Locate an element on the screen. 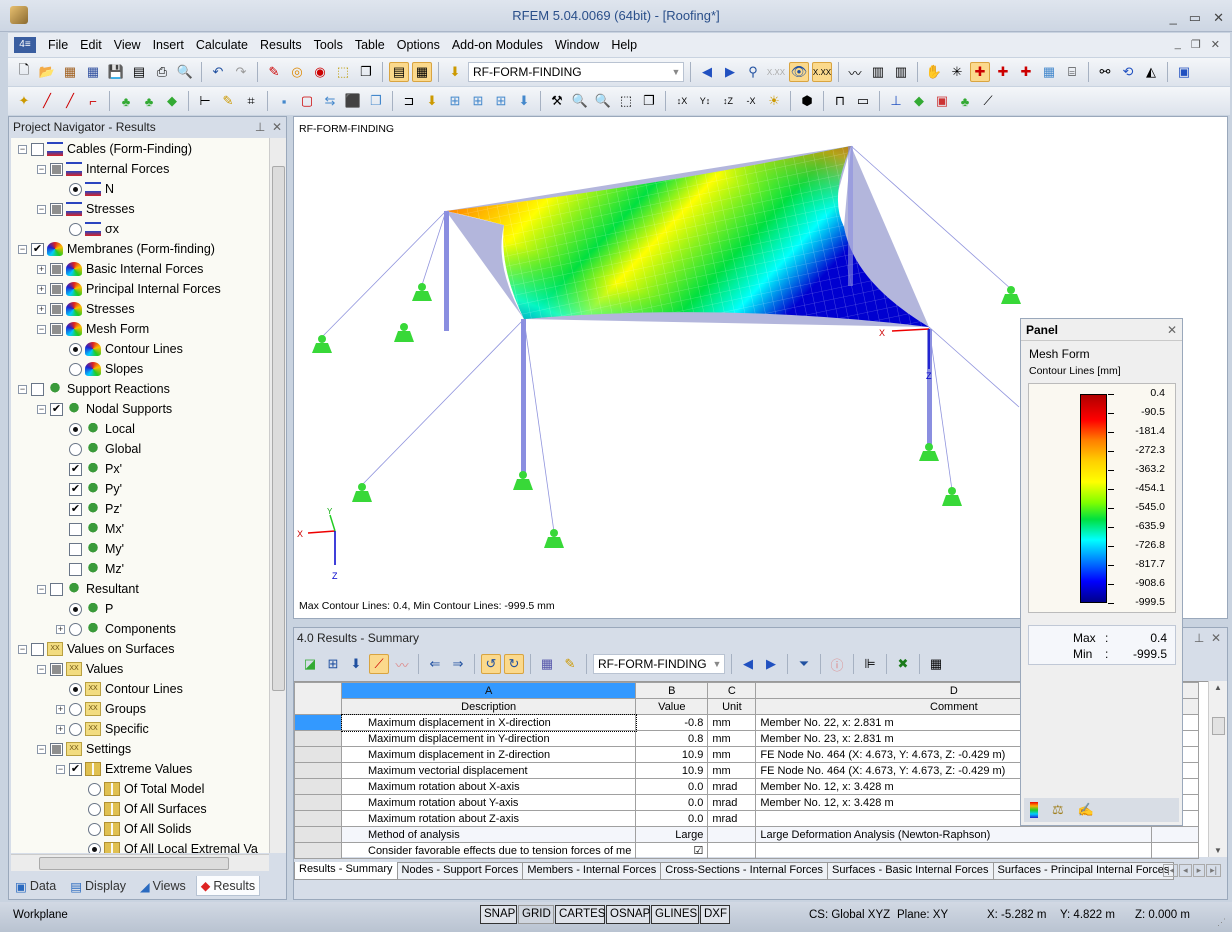 The height and width of the screenshot is (932, 1232). column-header-value: Value is located at coordinates (672, 706).